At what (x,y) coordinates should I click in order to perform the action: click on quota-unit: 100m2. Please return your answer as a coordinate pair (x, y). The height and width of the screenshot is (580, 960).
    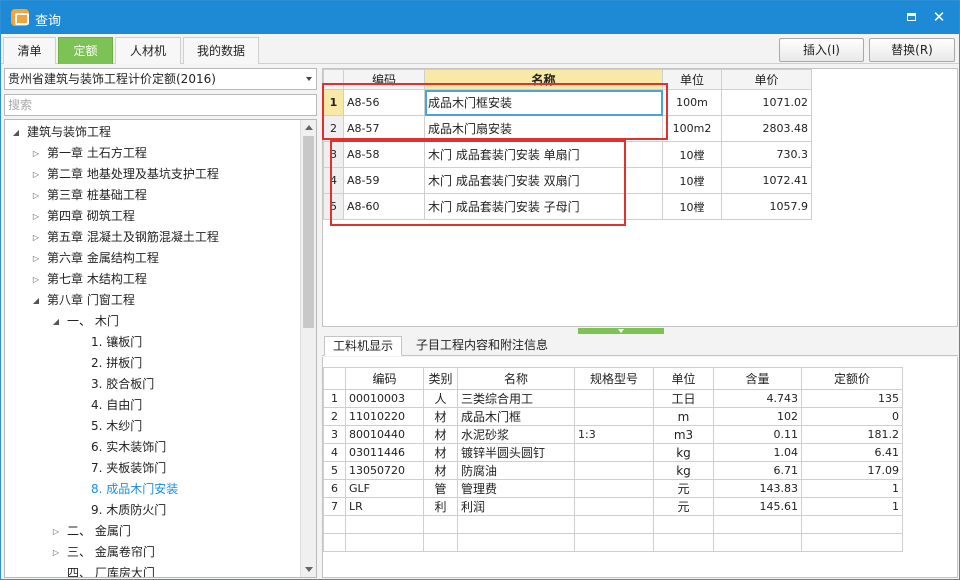
    Looking at the image, I should click on (692, 128).